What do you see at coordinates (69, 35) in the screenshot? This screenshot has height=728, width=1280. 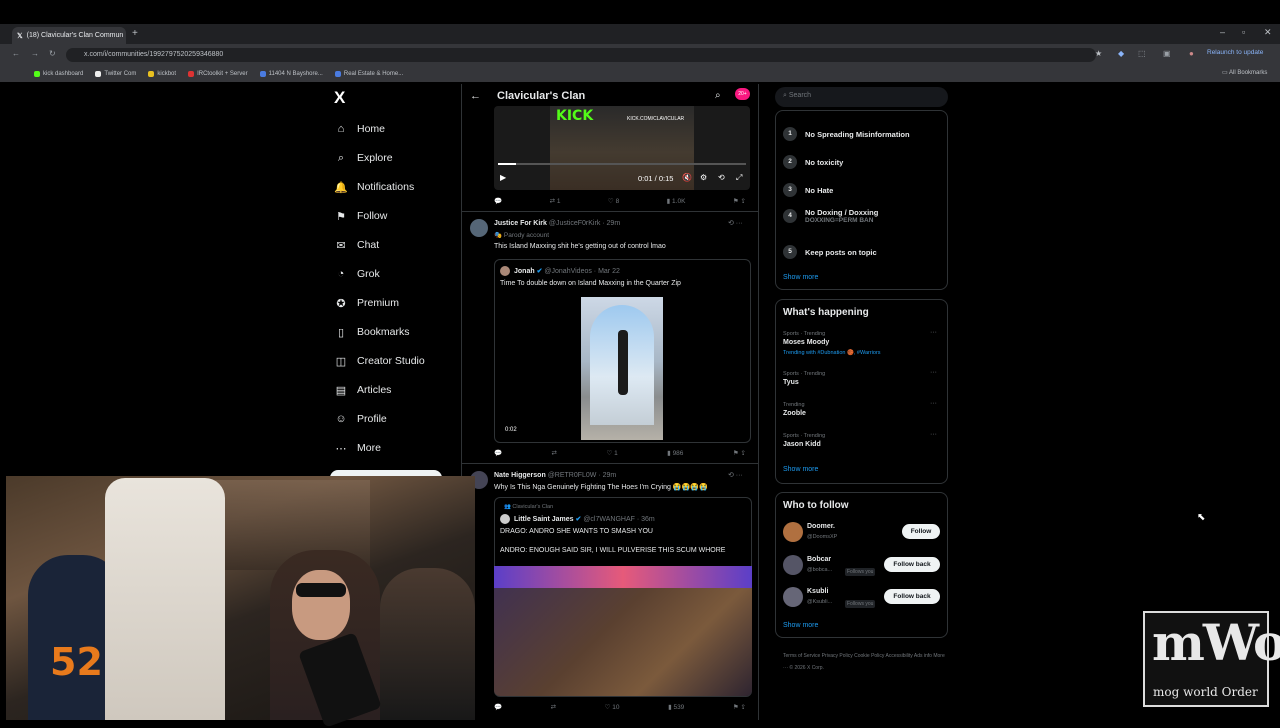 I see `browser-tab: 𝕏 (18) Clavicular's Clan Commun ×` at bounding box center [69, 35].